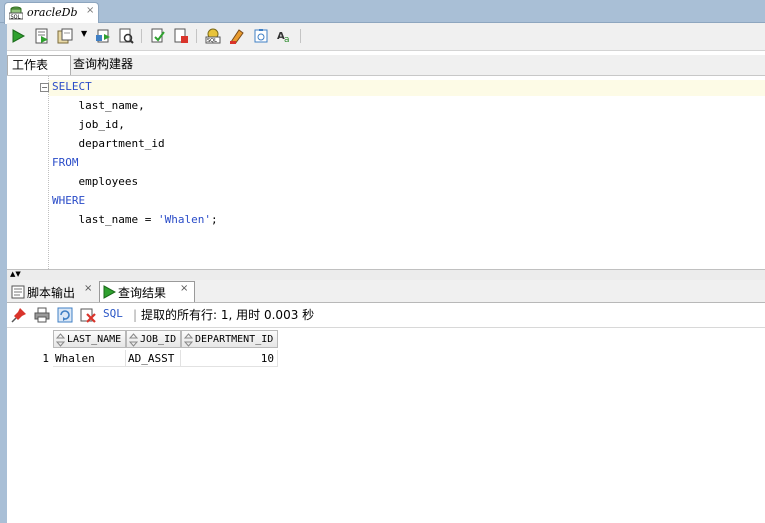  Describe the element at coordinates (214, 219) in the screenshot. I see `sql-terminator: ;` at that location.